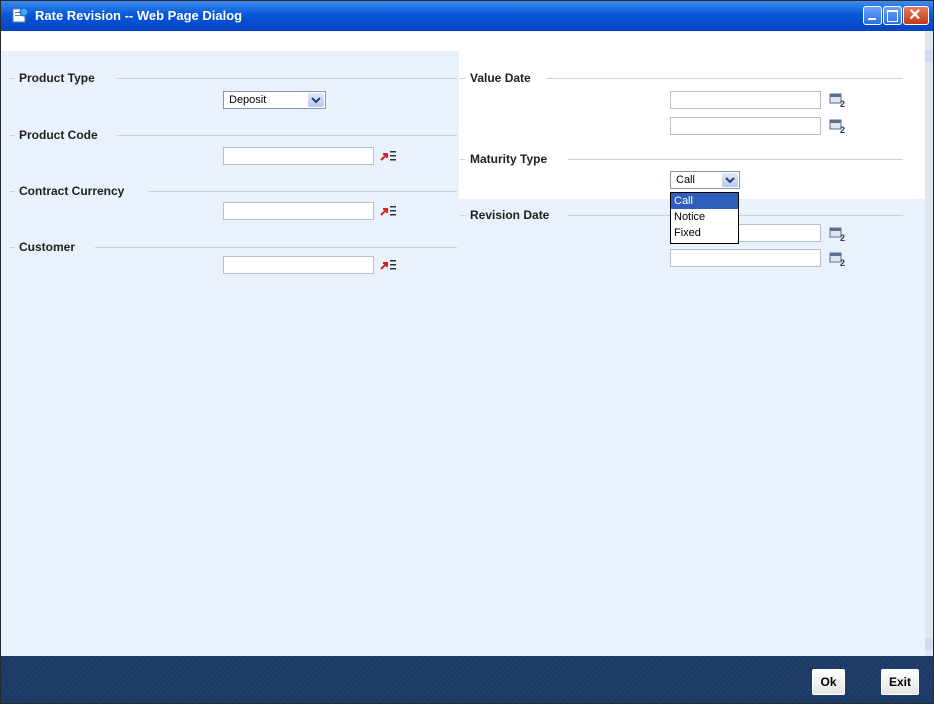  What do you see at coordinates (828, 682) in the screenshot?
I see `ok-button: Ok` at bounding box center [828, 682].